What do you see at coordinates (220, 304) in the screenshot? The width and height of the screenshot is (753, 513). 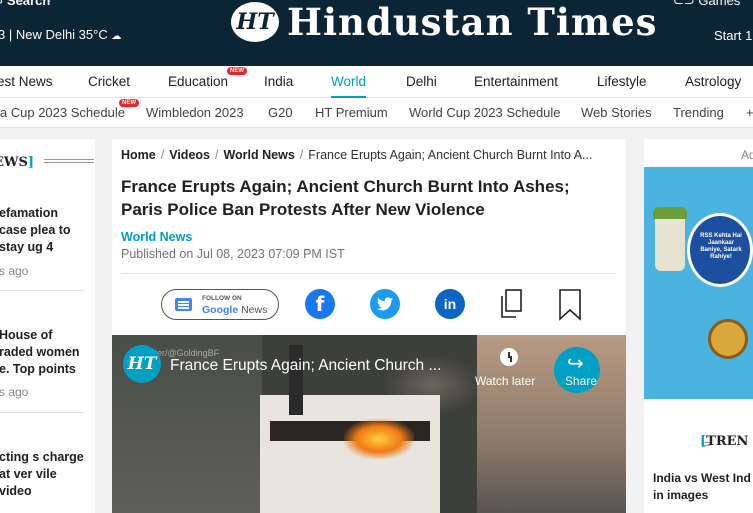 I see `google-news-follow-button: FOLLOW ON Google News` at bounding box center [220, 304].